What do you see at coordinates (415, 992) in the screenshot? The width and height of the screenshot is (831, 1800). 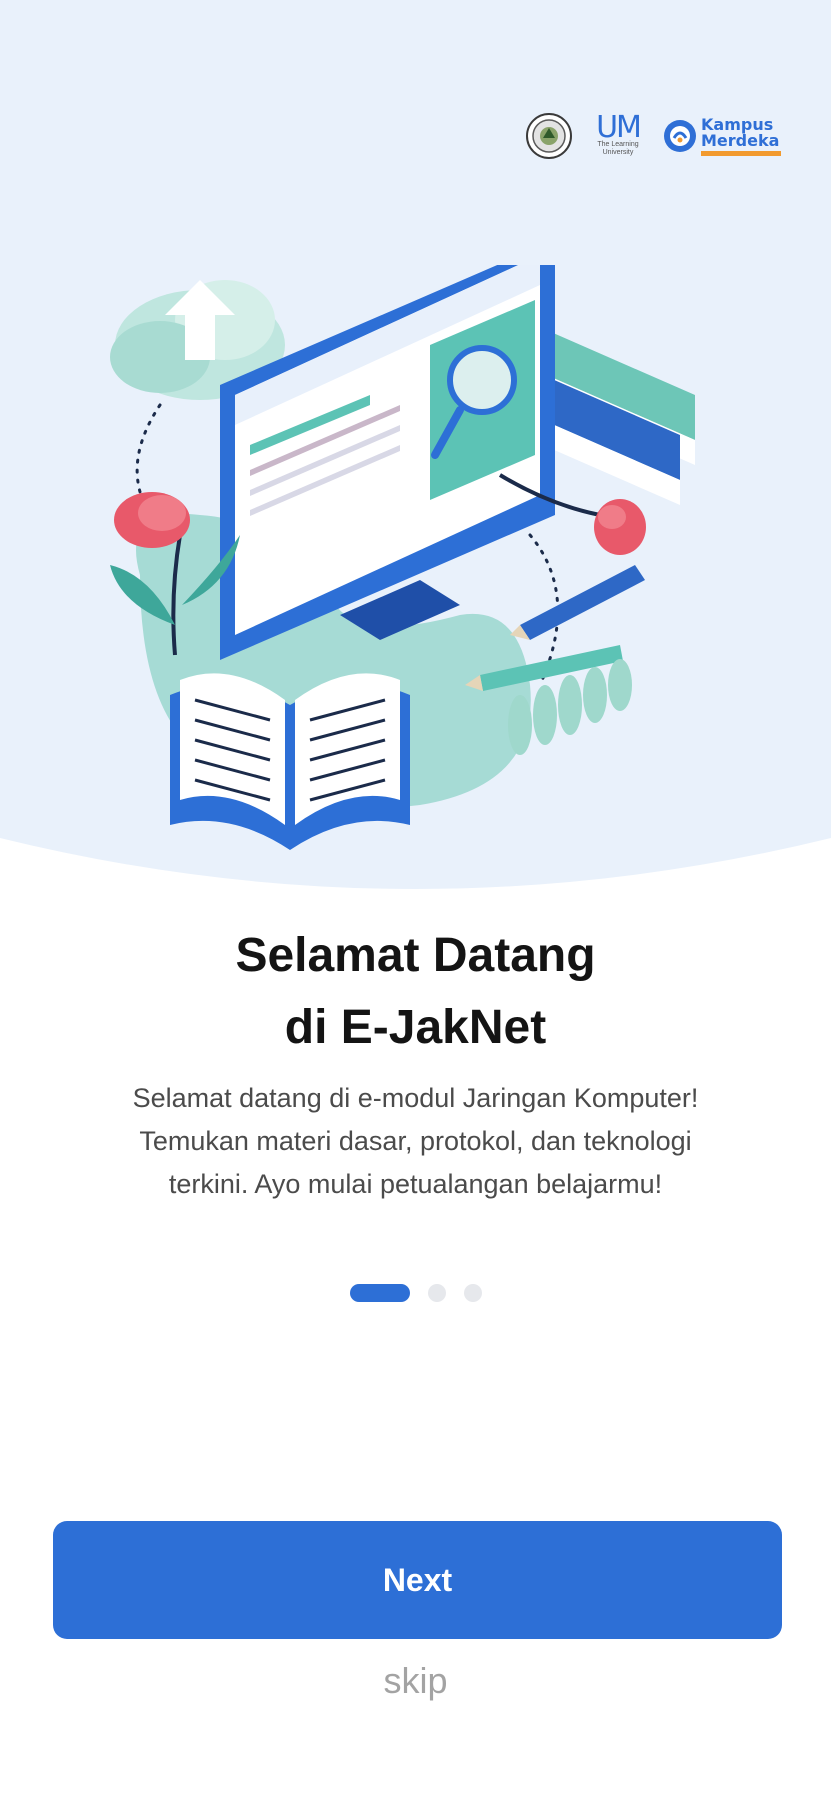 I see `page-title: Selamat Datang di E-JakNet` at bounding box center [415, 992].